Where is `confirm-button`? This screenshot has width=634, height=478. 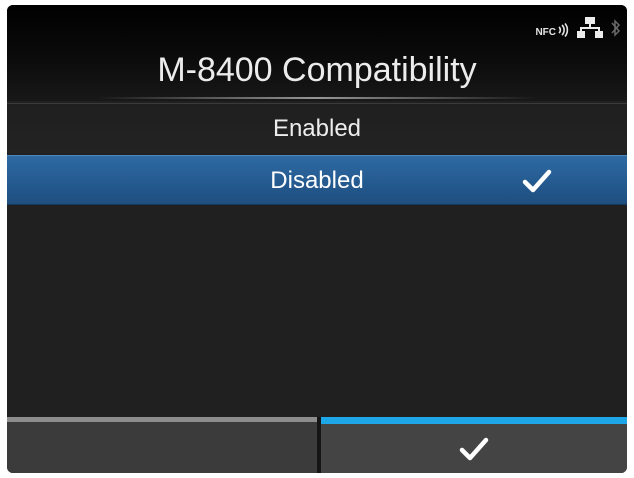
confirm-button is located at coordinates (474, 445).